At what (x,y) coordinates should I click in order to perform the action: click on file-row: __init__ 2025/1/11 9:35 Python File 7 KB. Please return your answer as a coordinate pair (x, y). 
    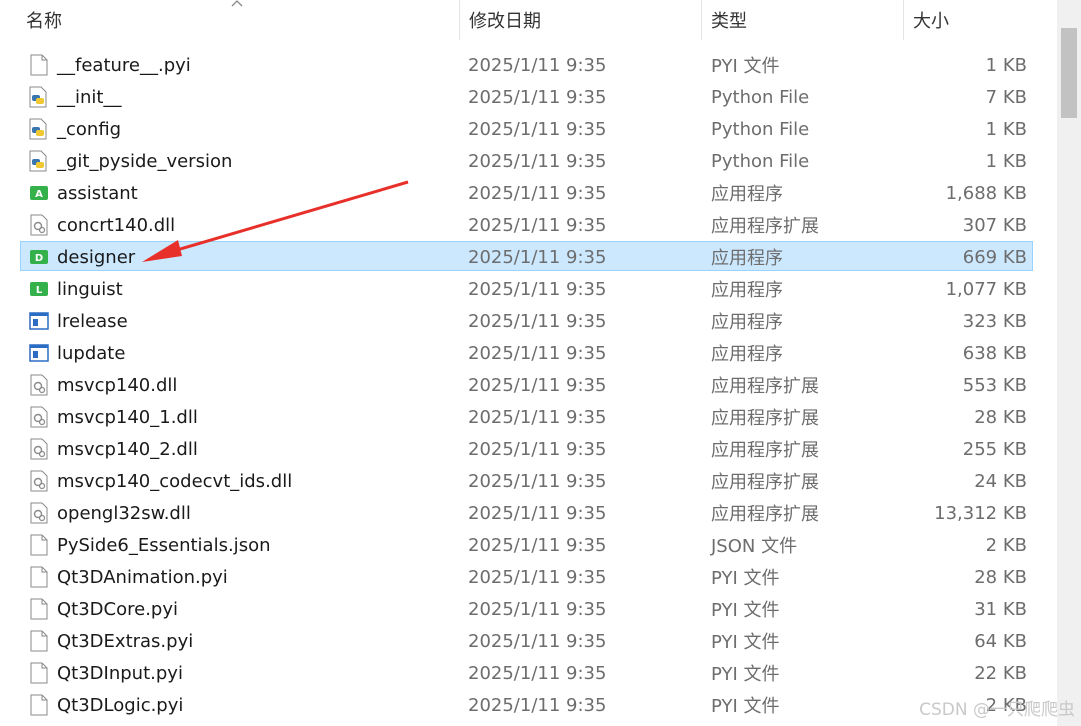
    Looking at the image, I should click on (520, 97).